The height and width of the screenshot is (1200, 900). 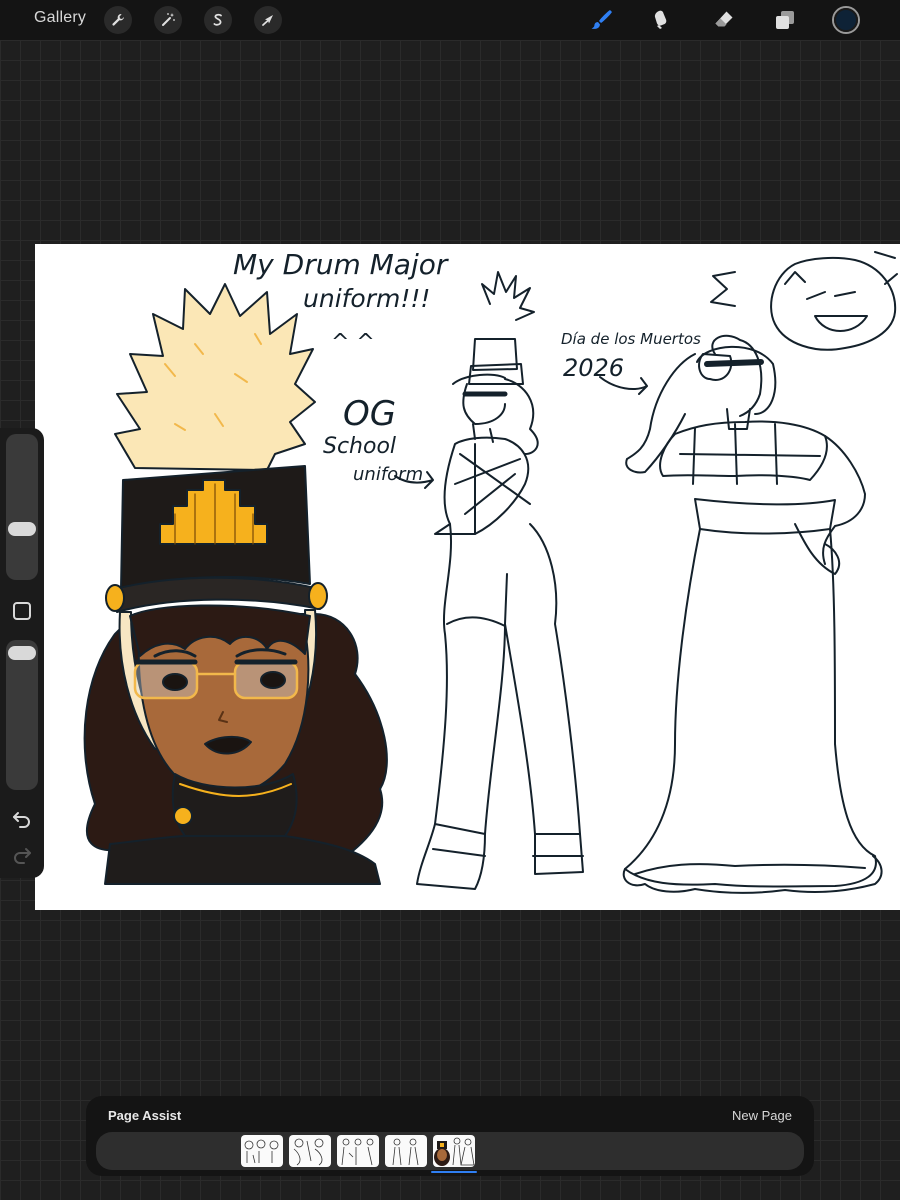 What do you see at coordinates (215, 377) in the screenshot?
I see `plume` at bounding box center [215, 377].